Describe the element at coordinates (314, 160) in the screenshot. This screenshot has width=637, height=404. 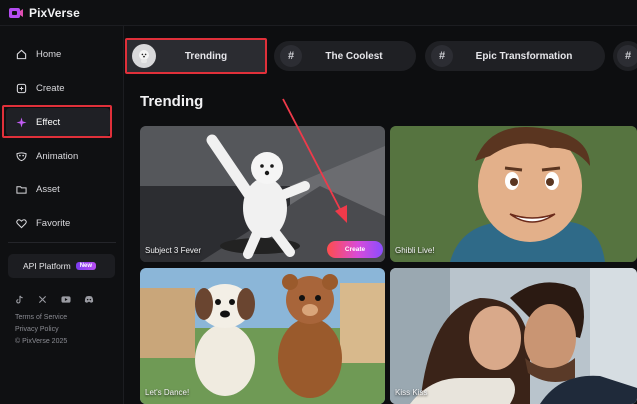
I see `annotation-arrow` at that location.